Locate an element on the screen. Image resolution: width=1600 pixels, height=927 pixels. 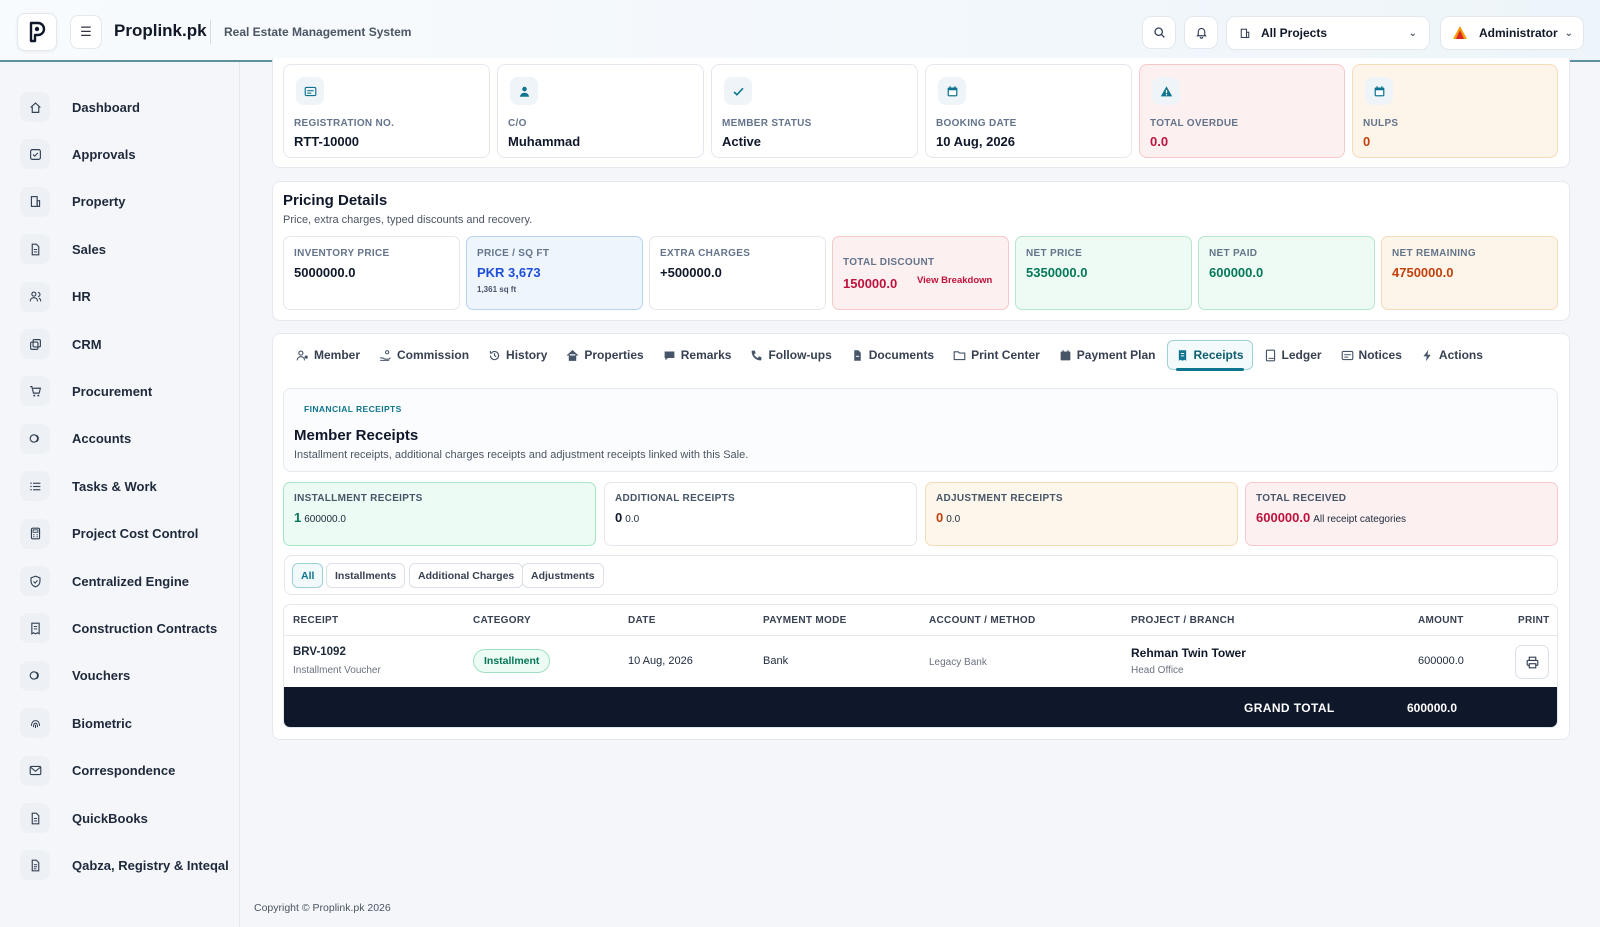
tab-commission: Commission is located at coordinates (424, 355).